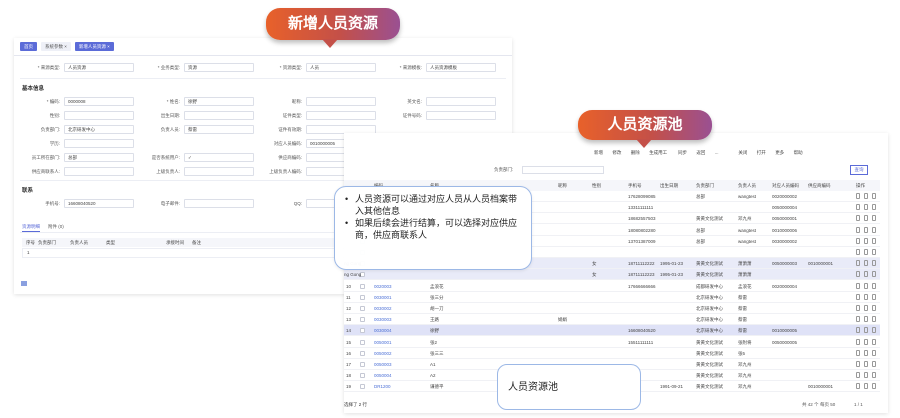 This screenshot has width=900, height=418. I want to click on toolbar-button: 同步, so click(682, 152).